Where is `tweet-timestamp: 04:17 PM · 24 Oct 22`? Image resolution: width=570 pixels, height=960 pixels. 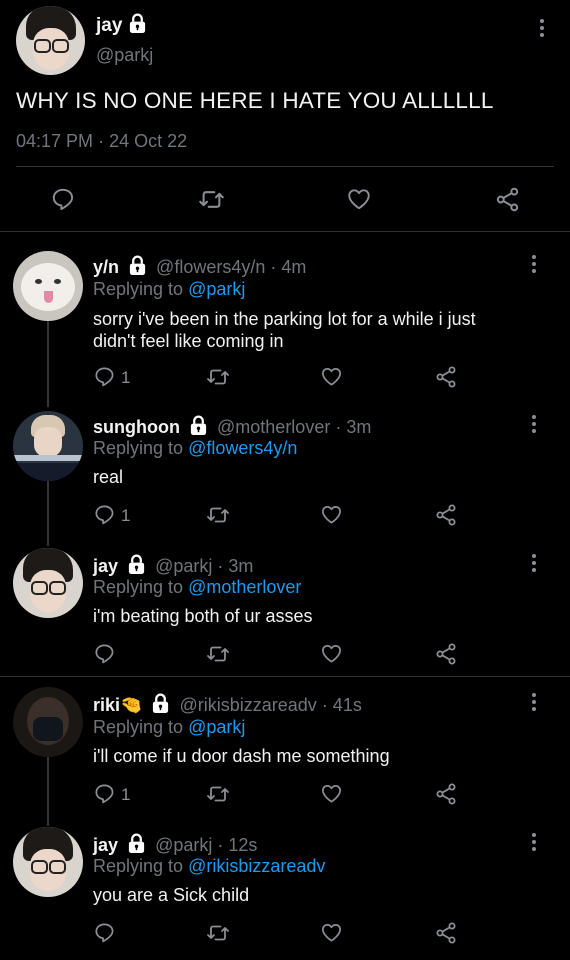
tweet-timestamp: 04:17 PM · 24 Oct 22 is located at coordinates (101, 141).